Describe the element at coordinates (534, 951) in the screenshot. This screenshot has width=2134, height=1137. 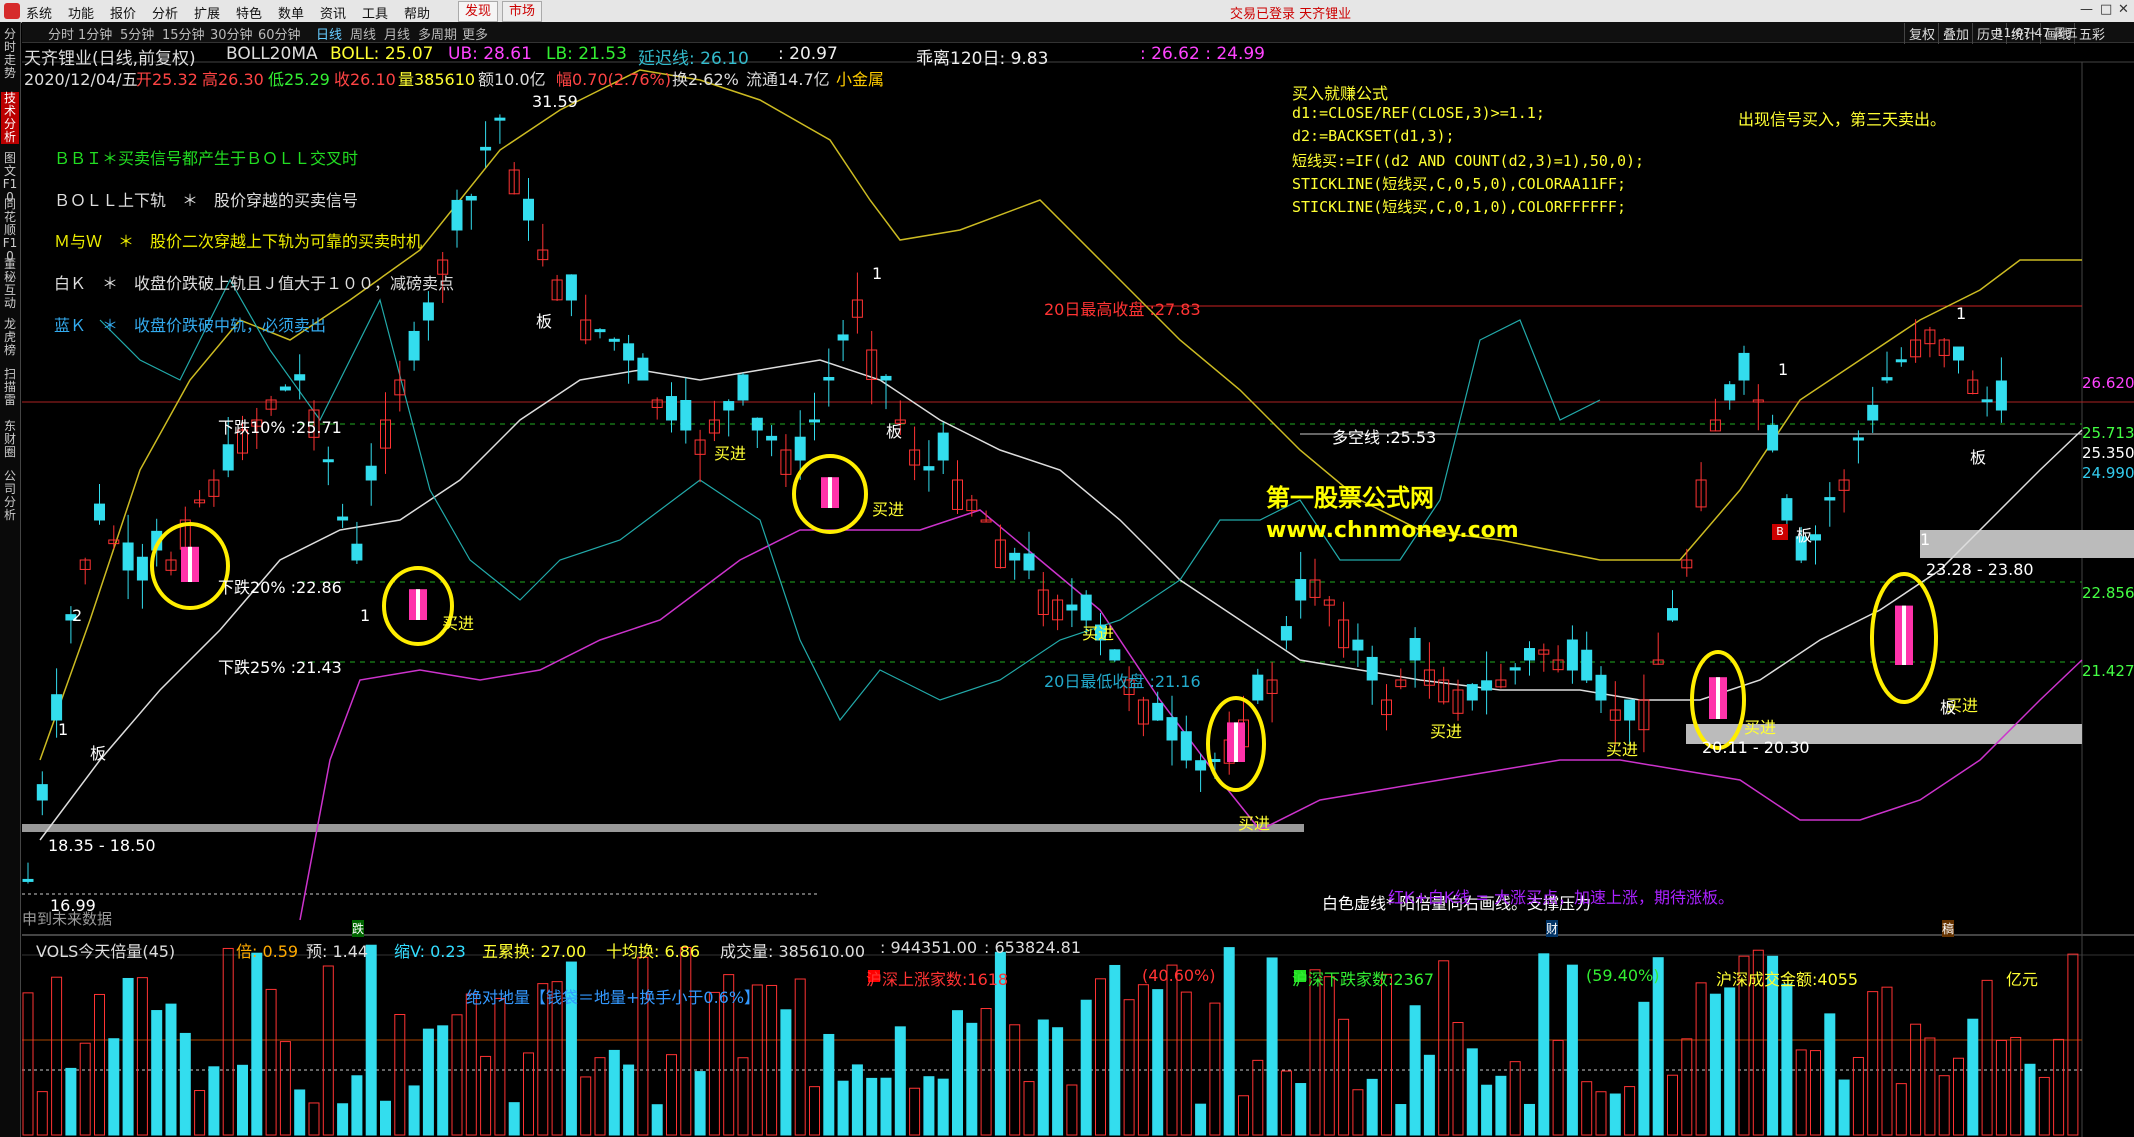
I see `vol-wuli: 五累换: 27.00` at that location.